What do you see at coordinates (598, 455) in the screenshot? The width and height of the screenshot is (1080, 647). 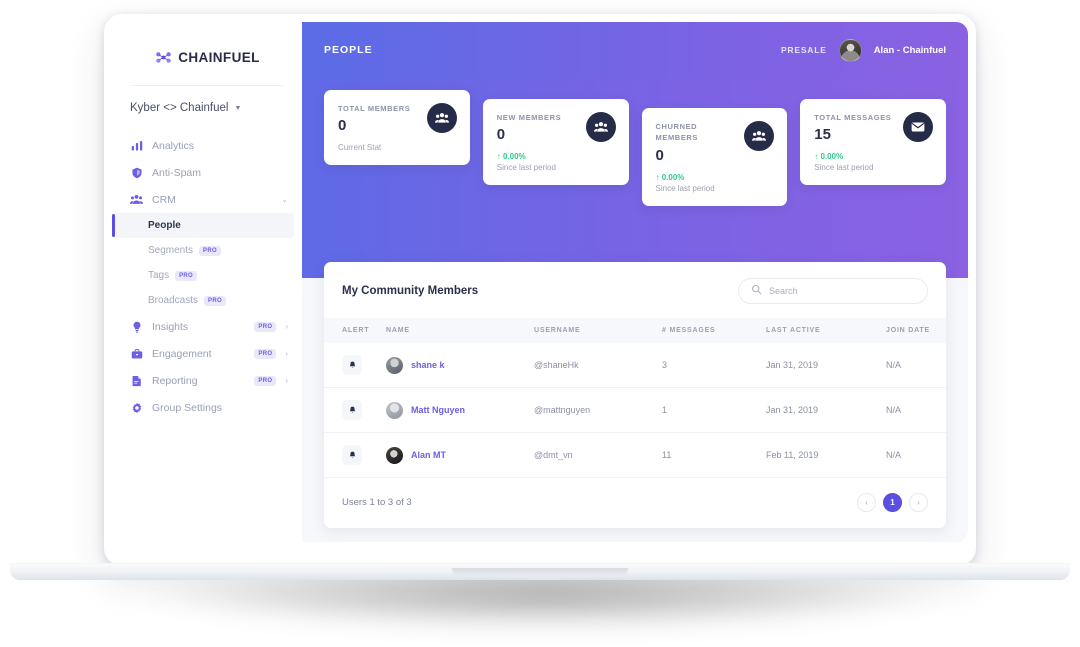 I see `cell-username: @dmt_vn` at bounding box center [598, 455].